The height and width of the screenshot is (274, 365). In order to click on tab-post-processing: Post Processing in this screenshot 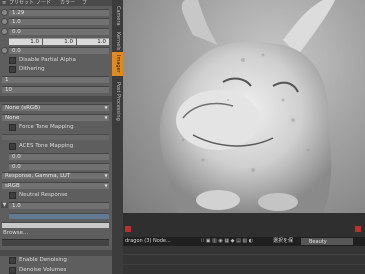, I will do `click(117, 101)`.